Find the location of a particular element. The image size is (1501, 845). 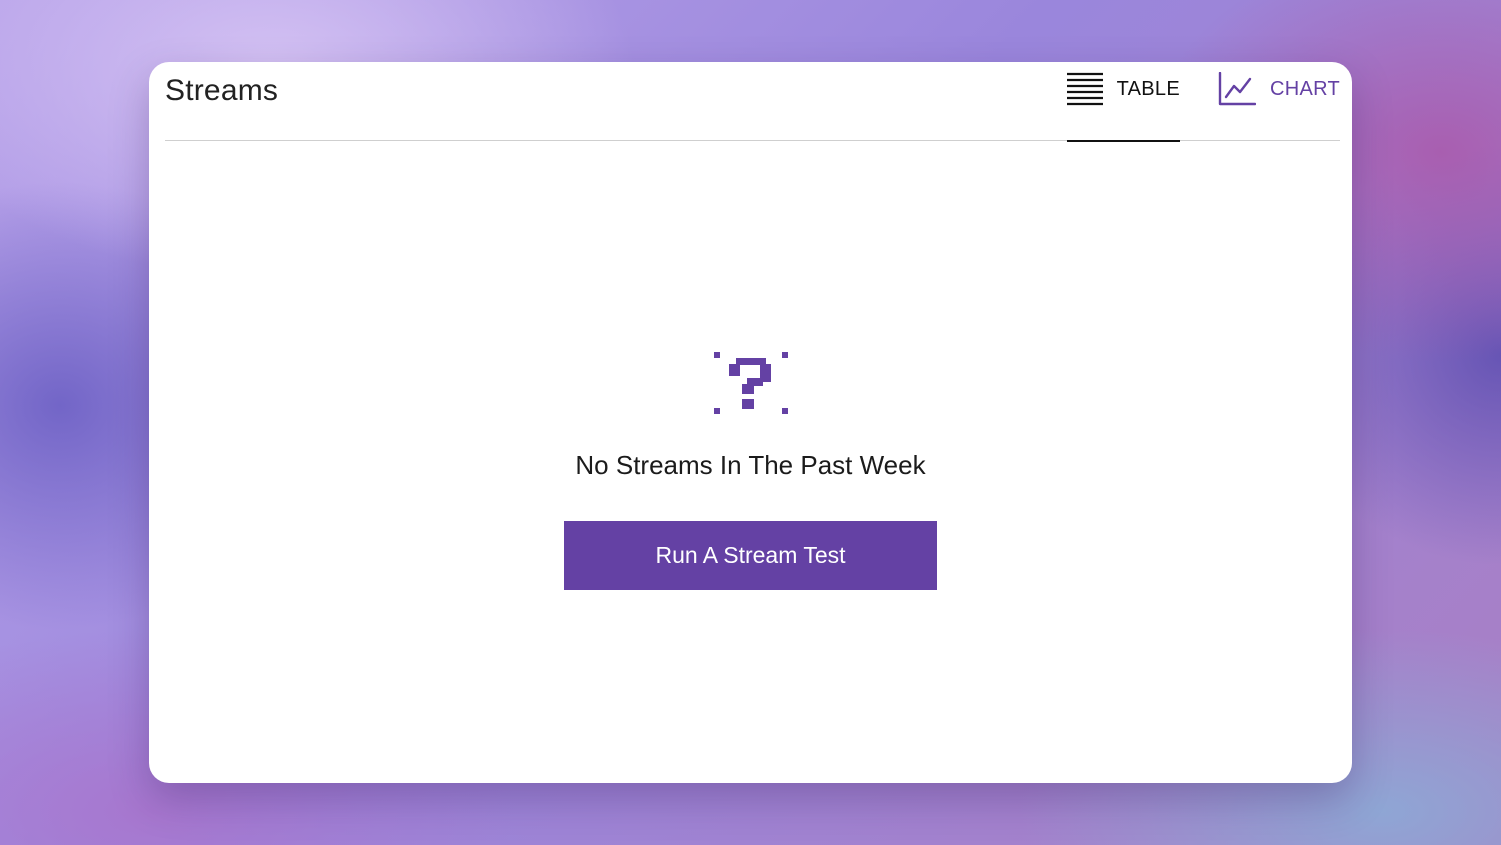

table-icon is located at coordinates (1084, 89).